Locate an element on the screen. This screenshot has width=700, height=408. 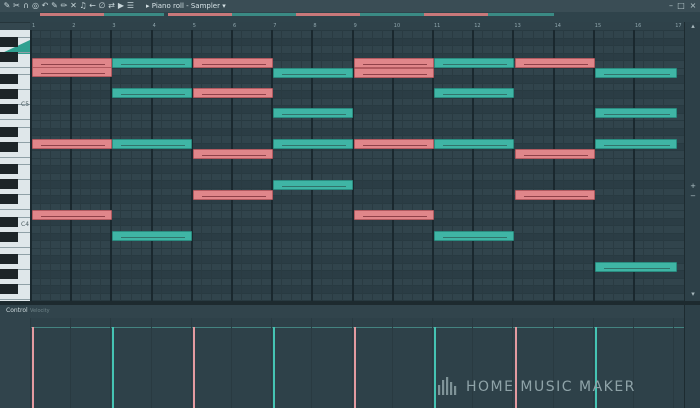
pencil-icon: ✎ is located at coordinates (55, 5).